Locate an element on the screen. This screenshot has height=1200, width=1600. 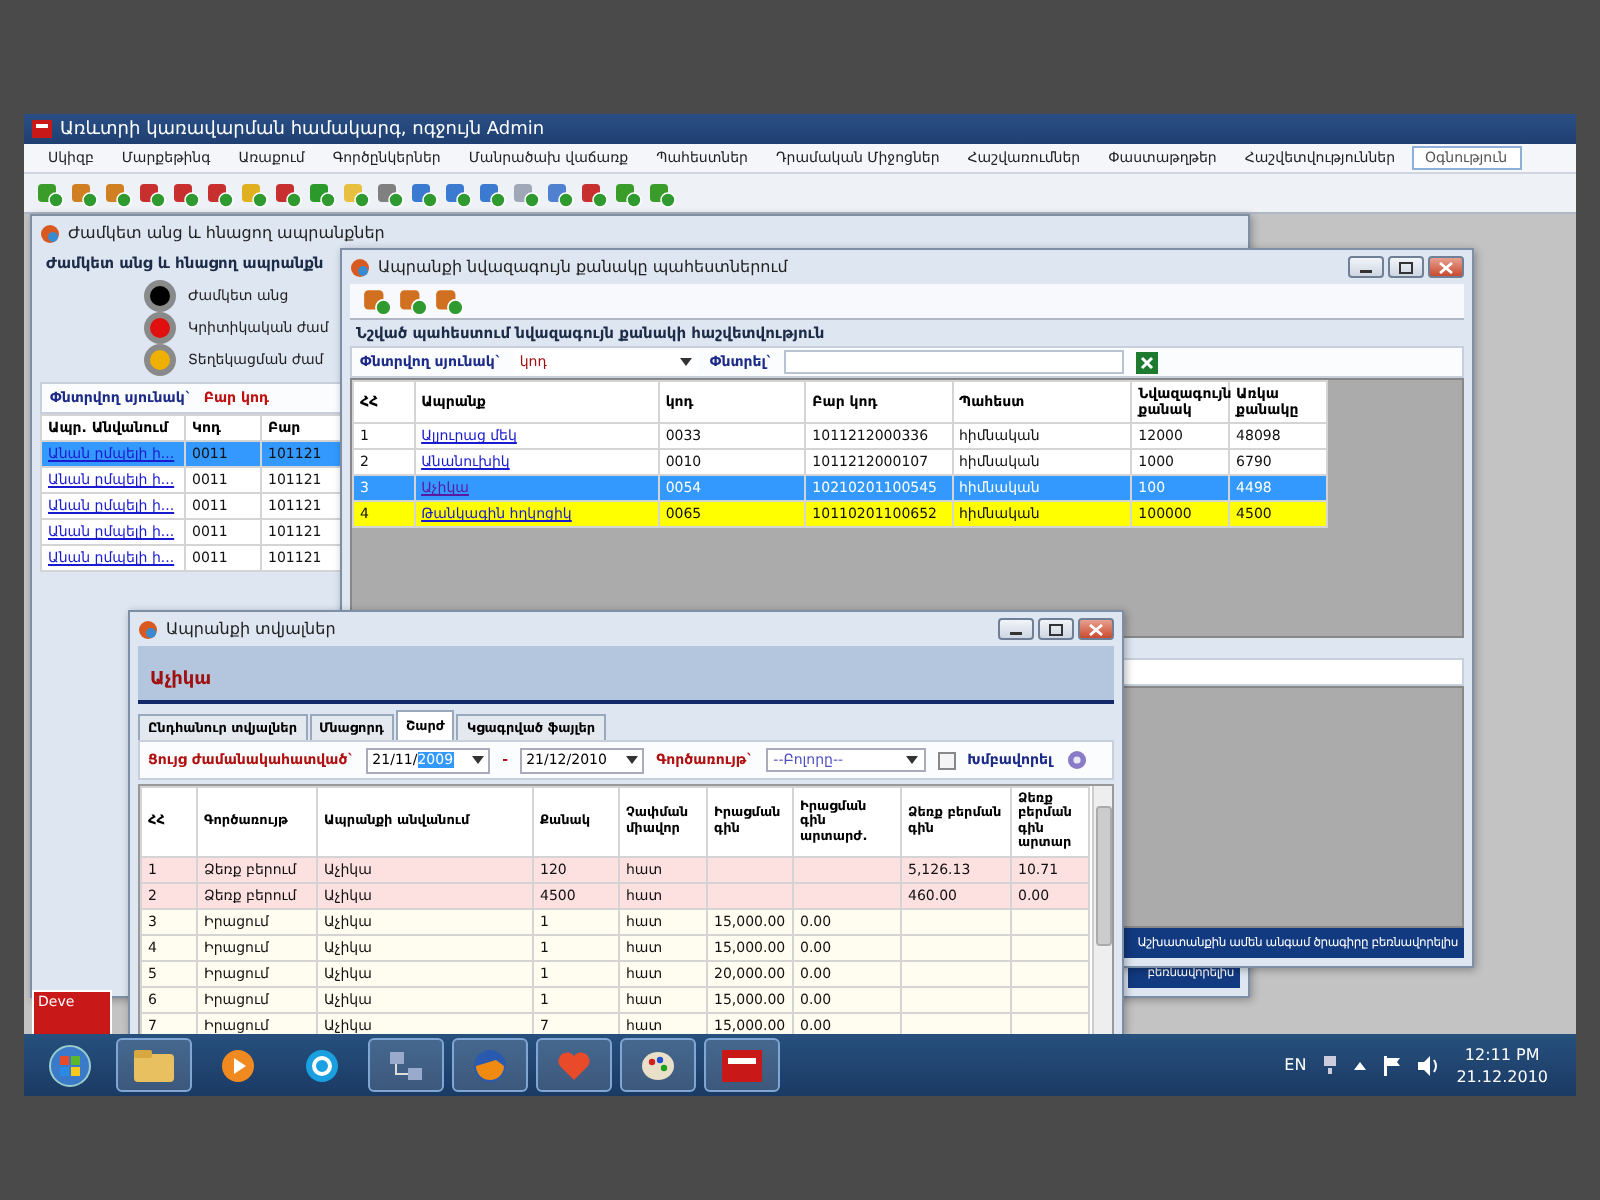
window-title: Ժամկետ անց և հնացող ապրանքներ is located at coordinates (226, 233).